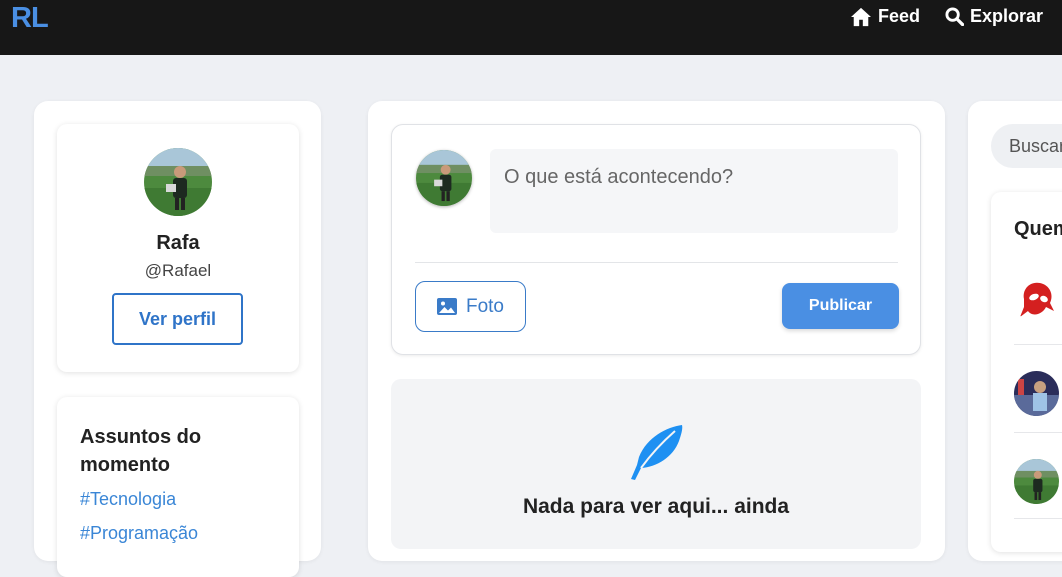 The width and height of the screenshot is (1062, 577). What do you see at coordinates (657, 452) in the screenshot?
I see `feather-icon` at bounding box center [657, 452].